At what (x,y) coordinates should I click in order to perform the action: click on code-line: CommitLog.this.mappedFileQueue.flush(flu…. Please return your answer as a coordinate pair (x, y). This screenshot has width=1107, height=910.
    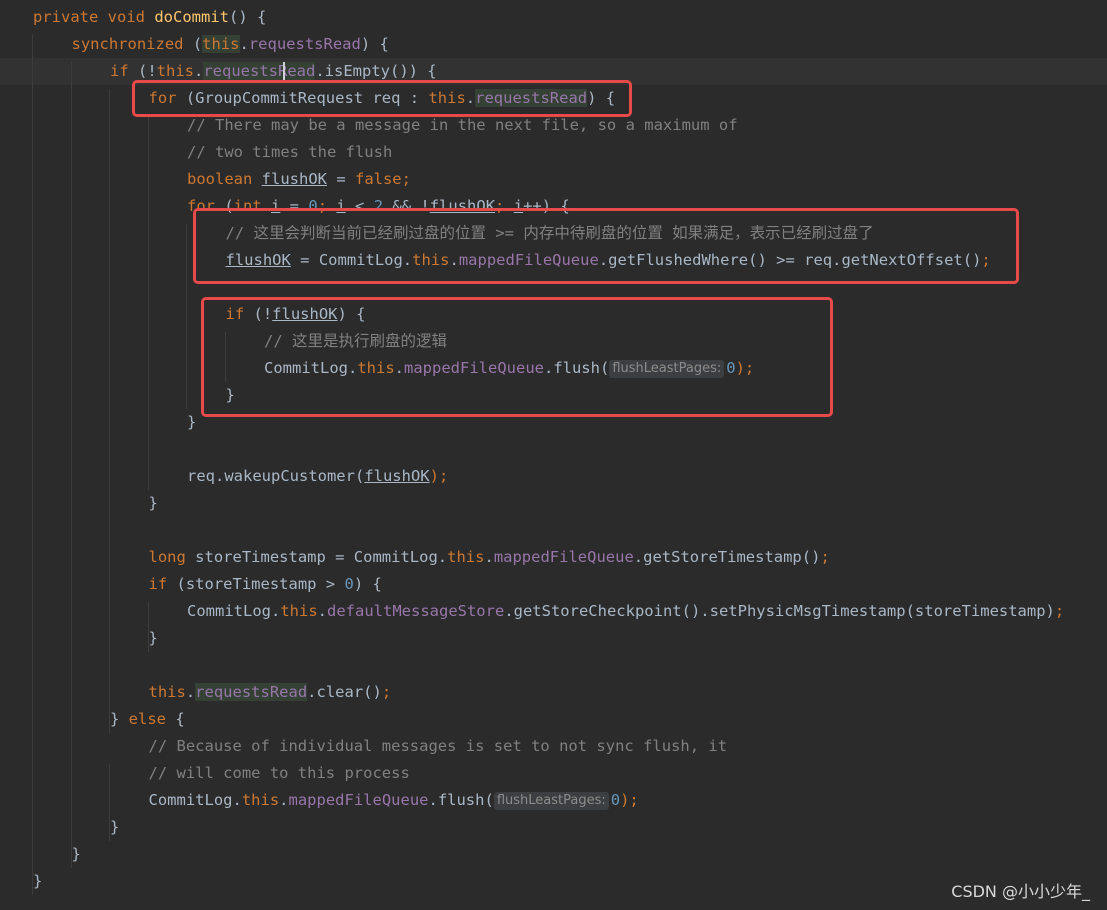
    Looking at the image, I should click on (553, 800).